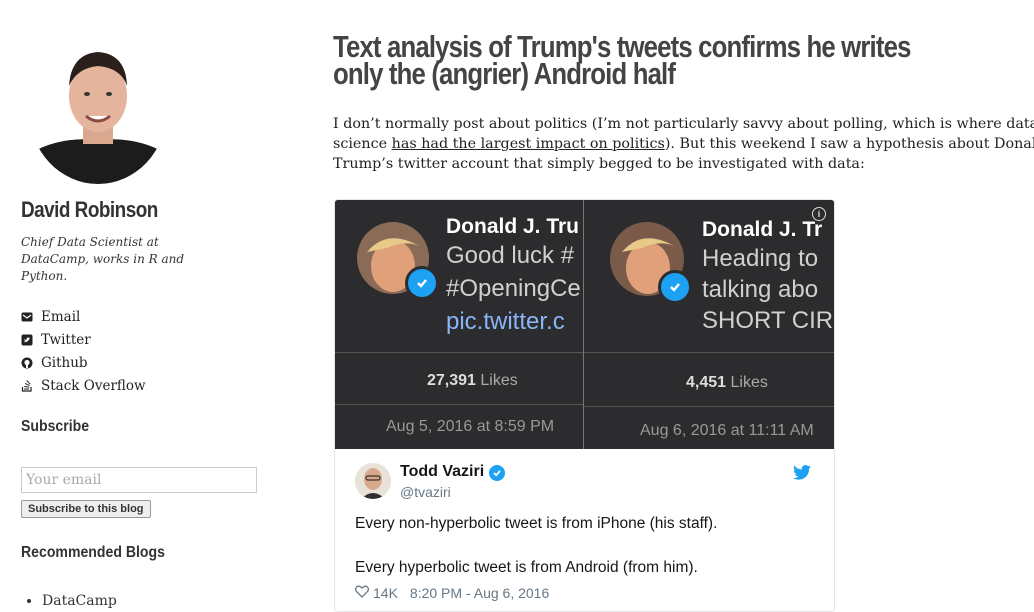  I want to click on tweet-left-link: pic.twitter.c, so click(505, 321).